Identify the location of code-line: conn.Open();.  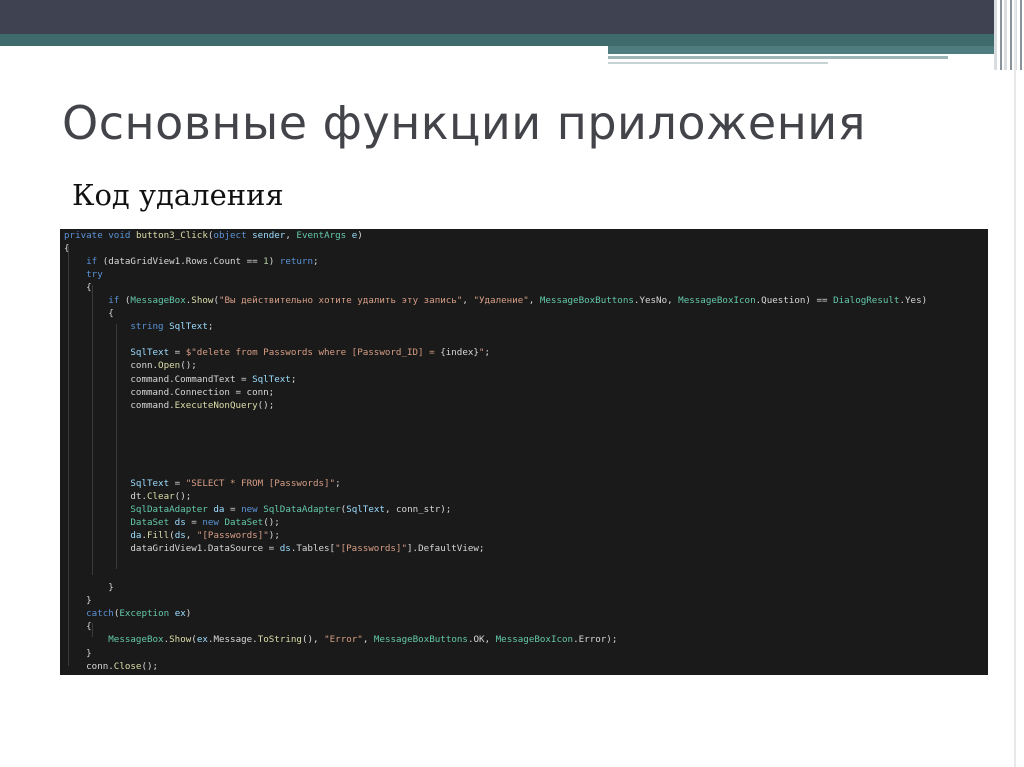
(524, 365).